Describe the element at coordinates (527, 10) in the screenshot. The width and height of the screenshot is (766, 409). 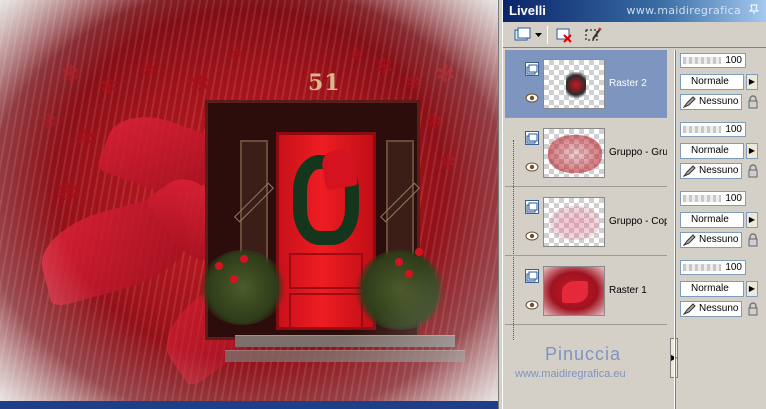
I see `palette-title: Livelli` at that location.